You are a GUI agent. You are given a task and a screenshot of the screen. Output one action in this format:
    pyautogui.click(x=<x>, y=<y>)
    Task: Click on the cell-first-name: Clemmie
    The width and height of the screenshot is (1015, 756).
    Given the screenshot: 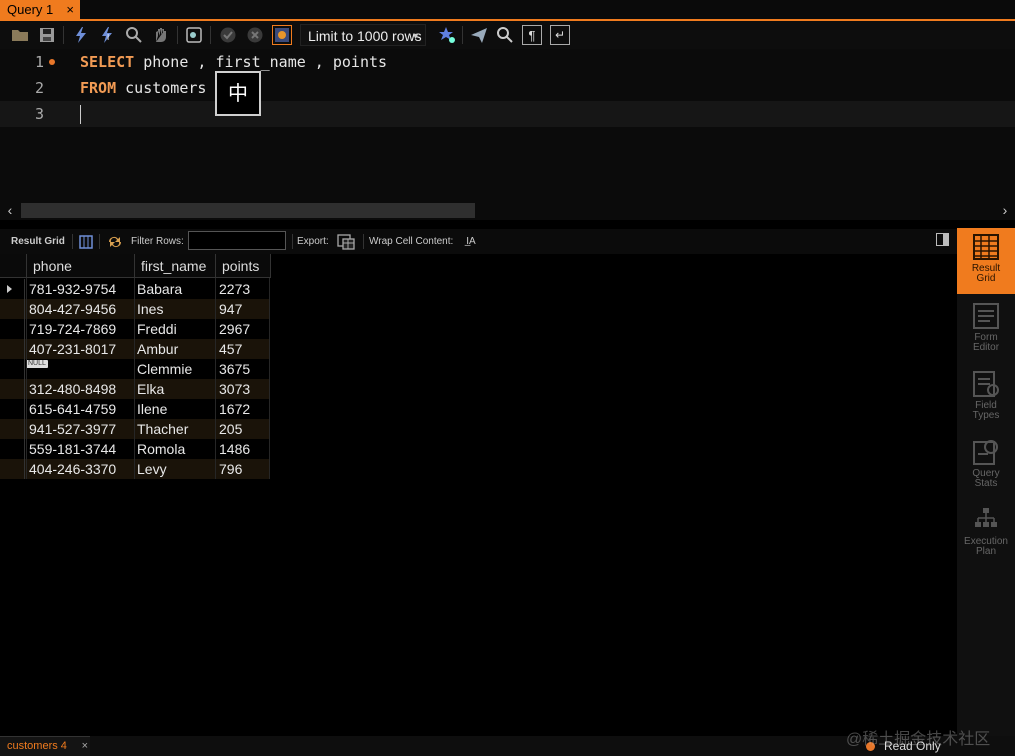 What is the action you would take?
    pyautogui.click(x=164, y=369)
    